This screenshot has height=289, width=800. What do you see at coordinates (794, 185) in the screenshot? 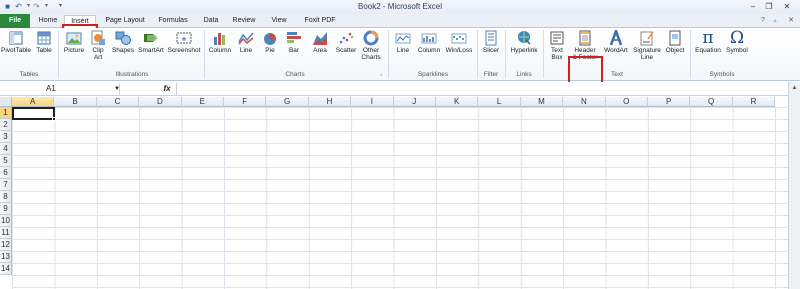
I see `vertical-scrollbar: ▲` at bounding box center [794, 185].